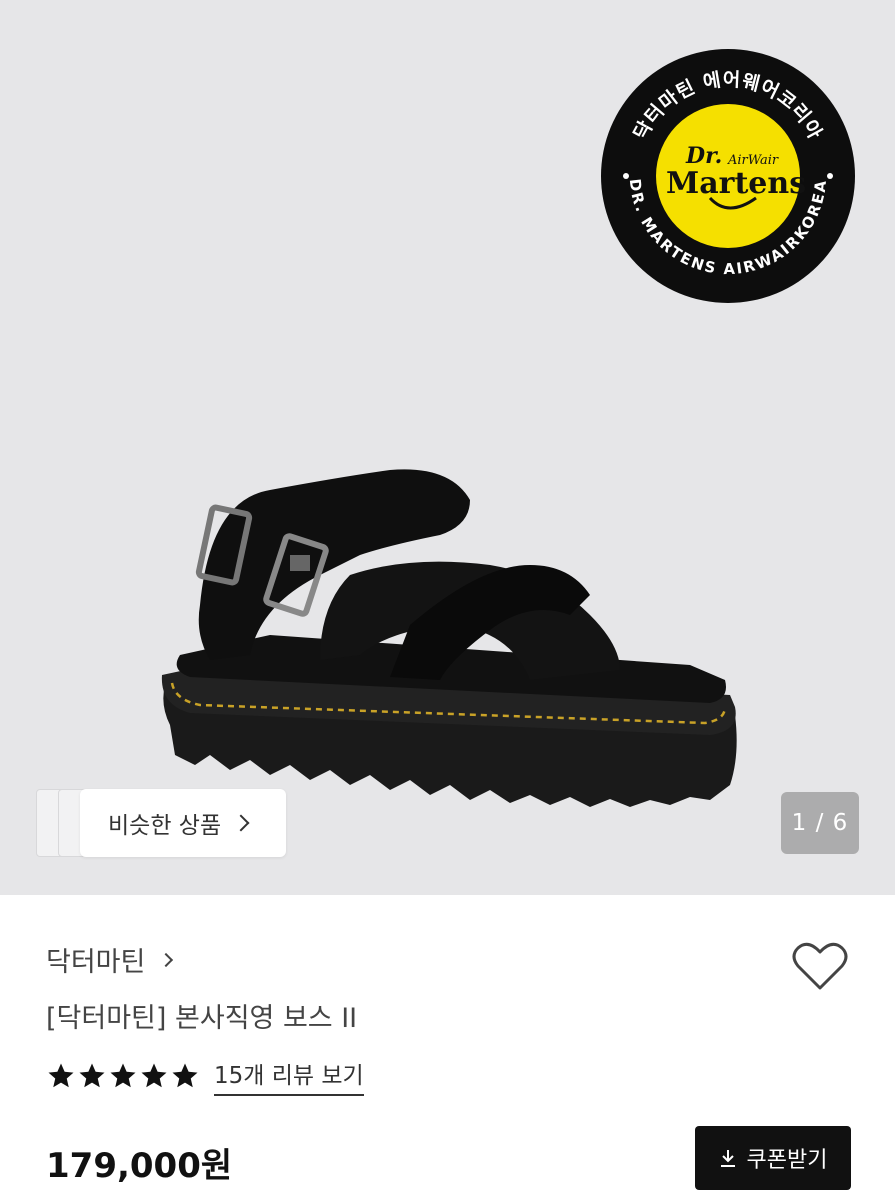  I want to click on coupon-button: 쿠폰받기, so click(773, 1158).